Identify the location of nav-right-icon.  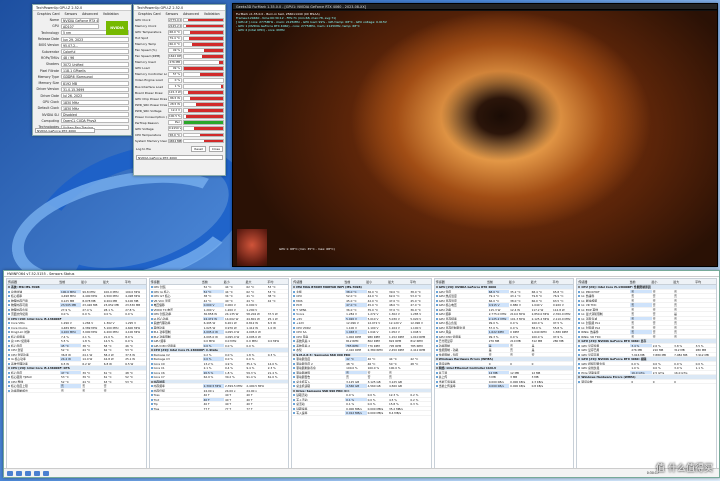
(19, 473).